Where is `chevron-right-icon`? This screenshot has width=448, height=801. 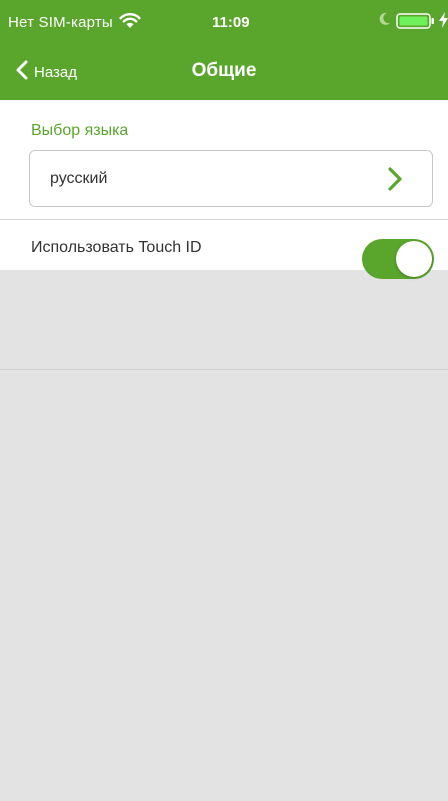 chevron-right-icon is located at coordinates (395, 181).